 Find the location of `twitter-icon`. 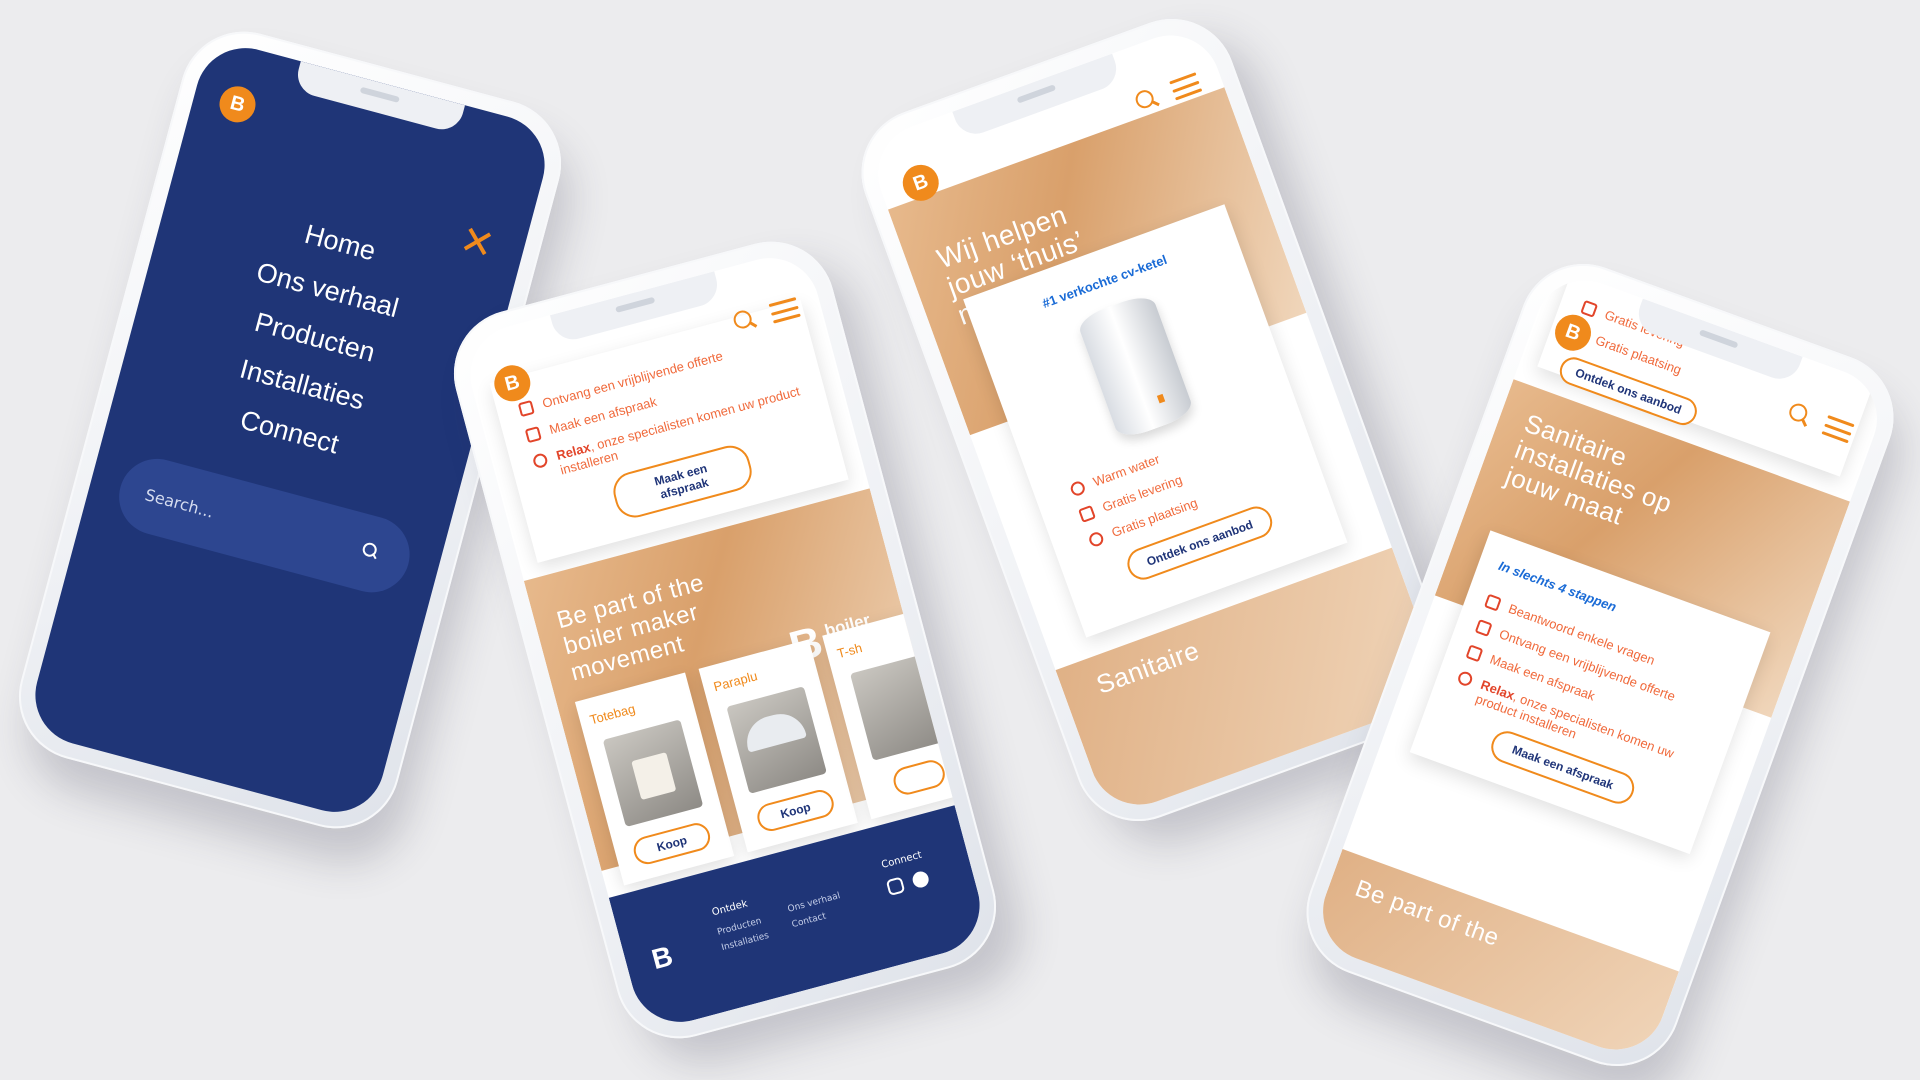

twitter-icon is located at coordinates (920, 879).